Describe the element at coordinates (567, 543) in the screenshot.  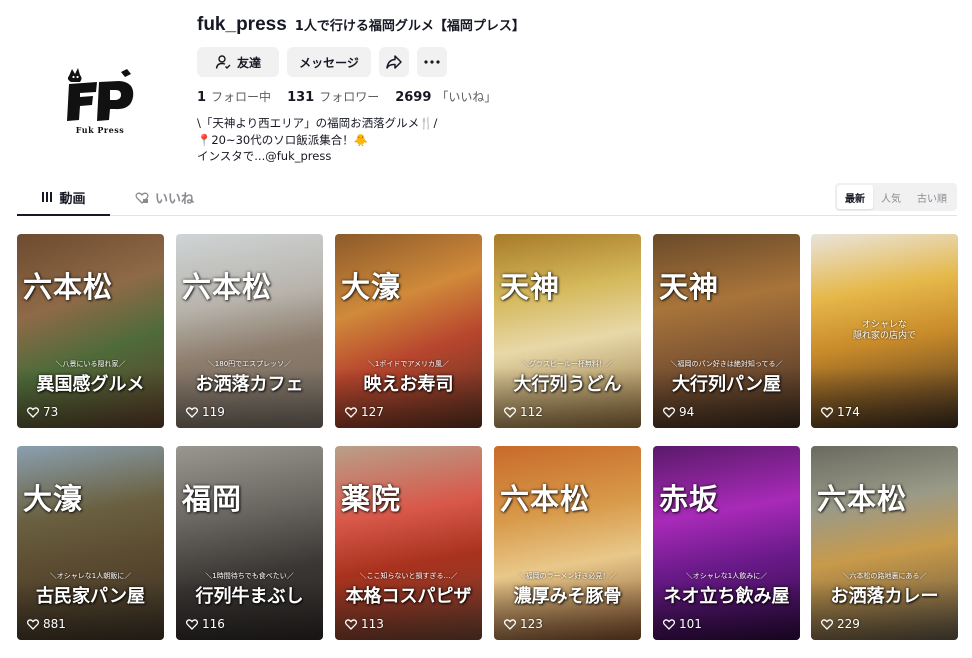
I see `video-card: 六本松 ＼福岡のラーメン好き必見！／ 濃厚みそ豚骨 123` at that location.